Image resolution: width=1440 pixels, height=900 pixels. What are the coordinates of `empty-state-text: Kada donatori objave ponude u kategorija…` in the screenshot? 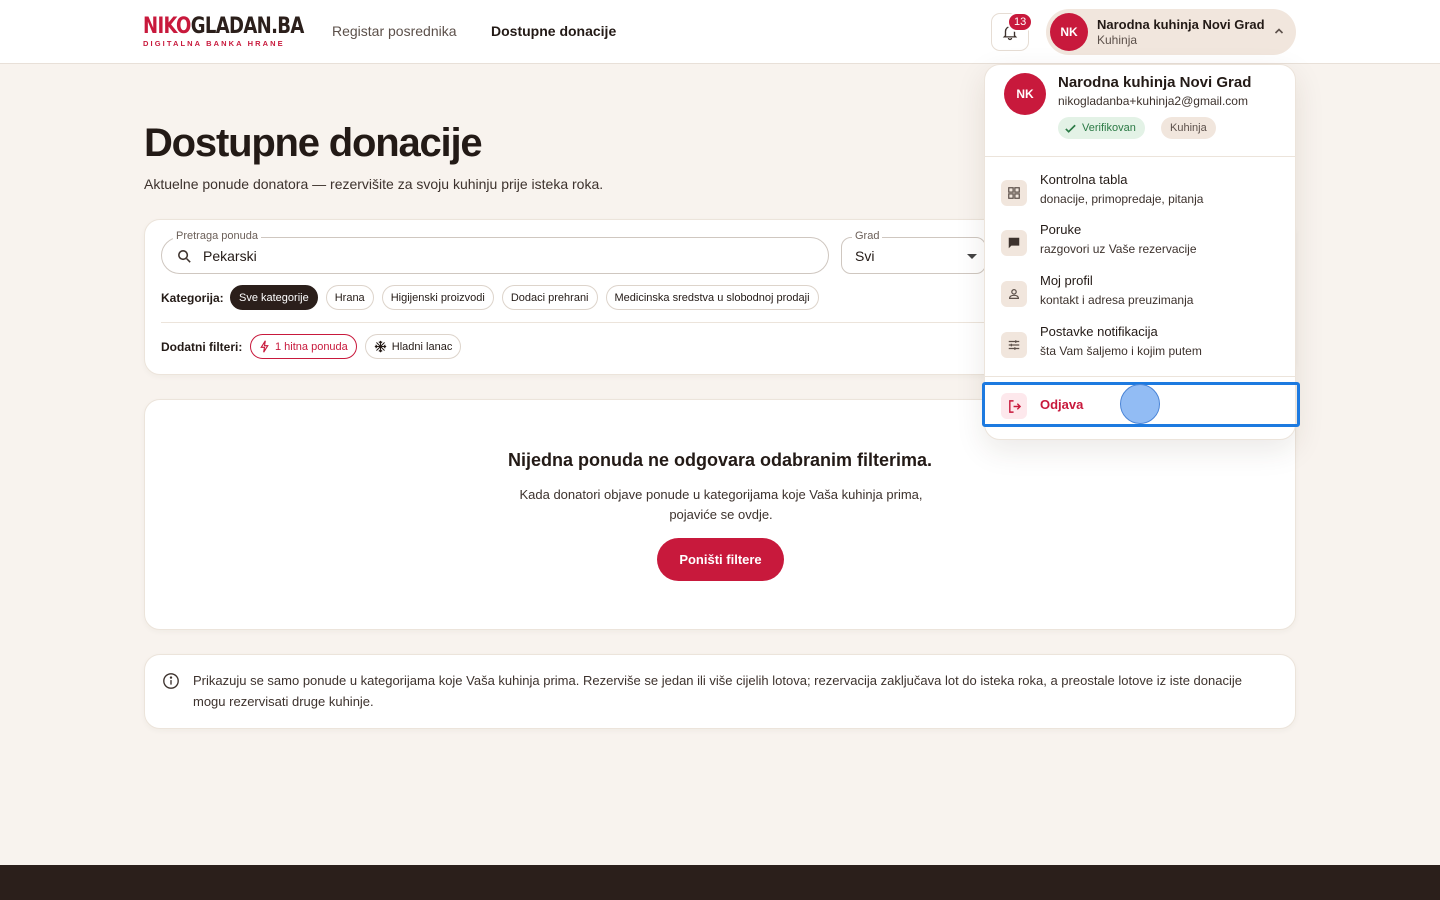 It's located at (721, 504).